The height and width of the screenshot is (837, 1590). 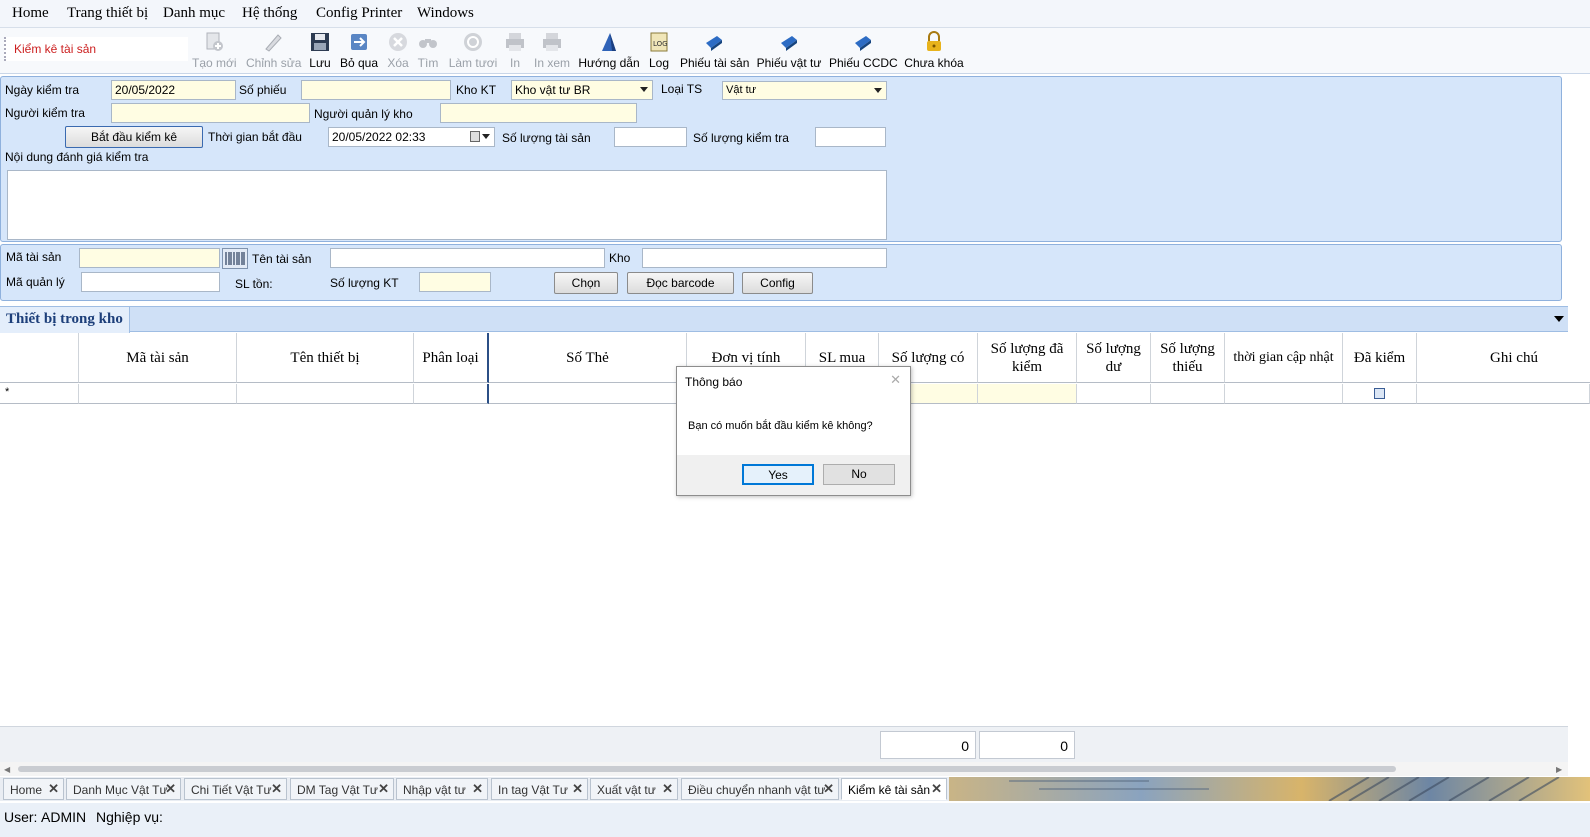 What do you see at coordinates (804, 90) in the screenshot?
I see `loai-ts-select: Vật tư` at bounding box center [804, 90].